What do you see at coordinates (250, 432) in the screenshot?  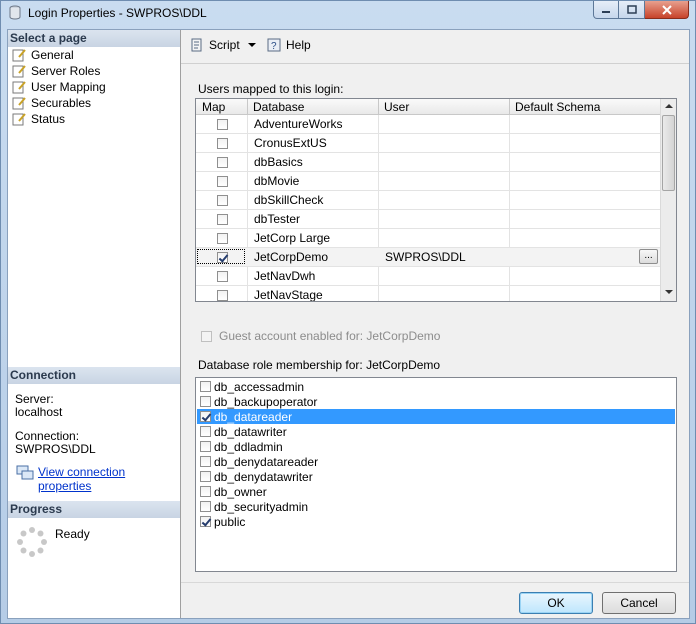 I see `role-name: db_datawriter` at bounding box center [250, 432].